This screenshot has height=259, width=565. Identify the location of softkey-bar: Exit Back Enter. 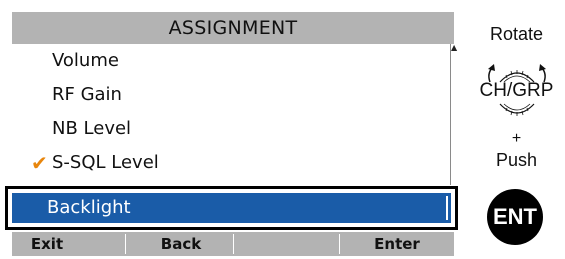
(233, 244).